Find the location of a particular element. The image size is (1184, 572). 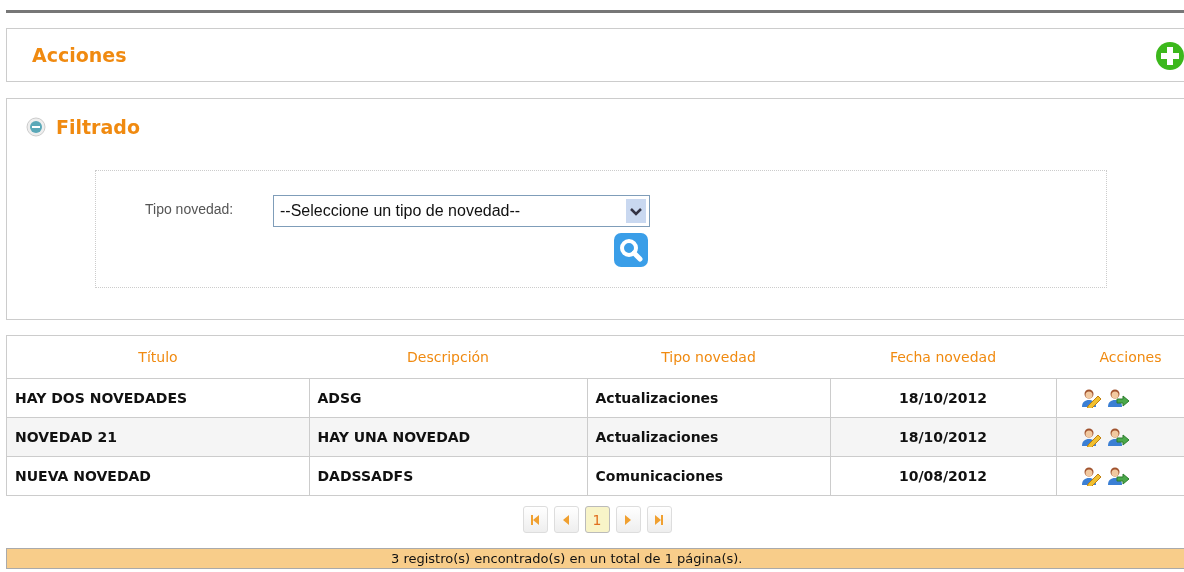

page-button: 1 is located at coordinates (597, 519).